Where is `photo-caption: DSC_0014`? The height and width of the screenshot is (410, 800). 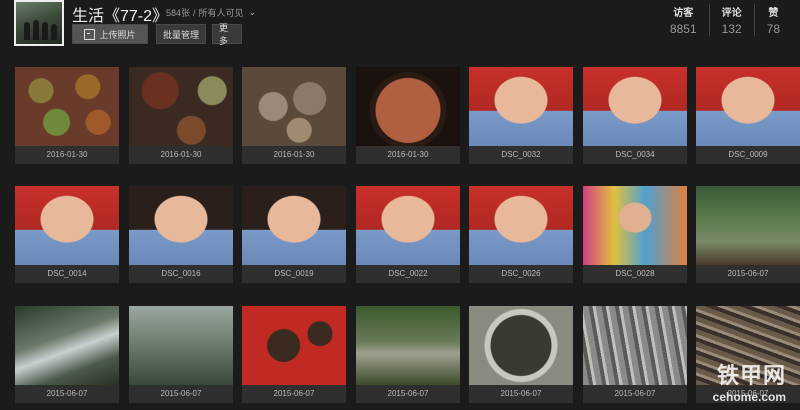 photo-caption: DSC_0014 is located at coordinates (67, 274).